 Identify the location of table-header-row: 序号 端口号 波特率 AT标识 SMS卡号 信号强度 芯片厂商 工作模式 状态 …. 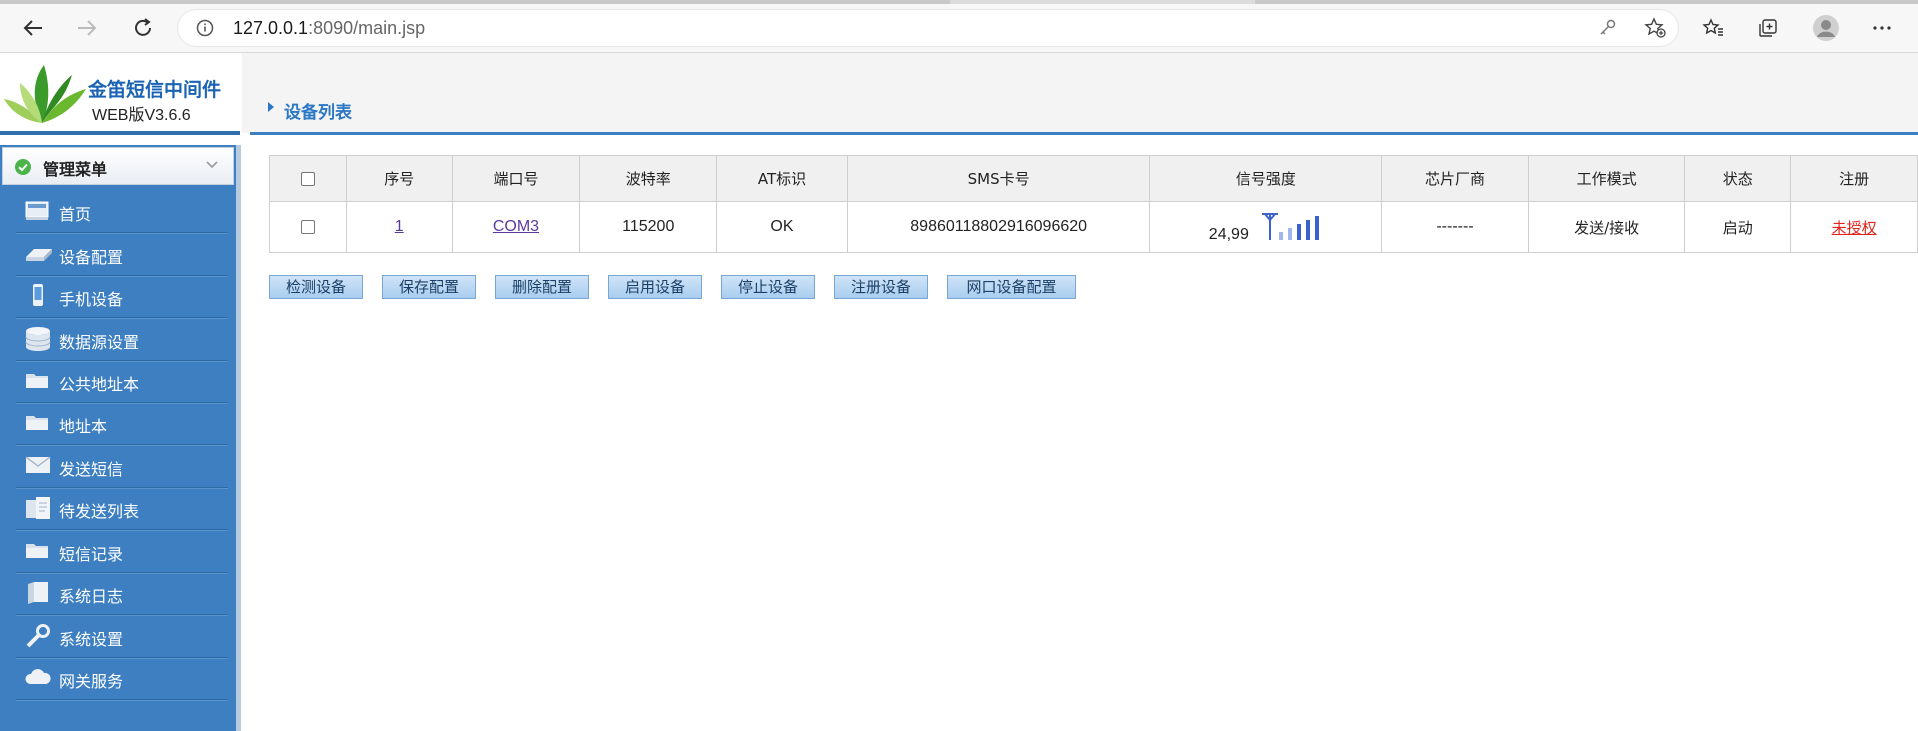
(1093, 178).